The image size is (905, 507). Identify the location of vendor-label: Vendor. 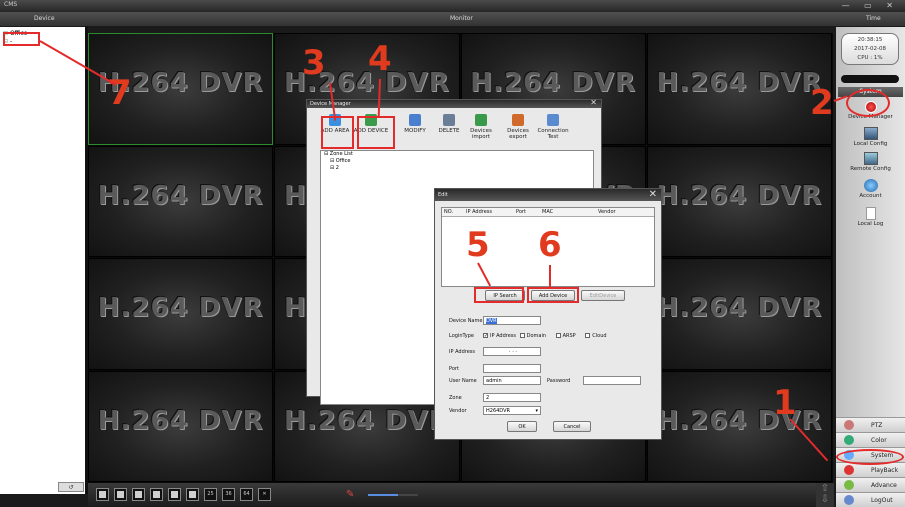
(458, 411).